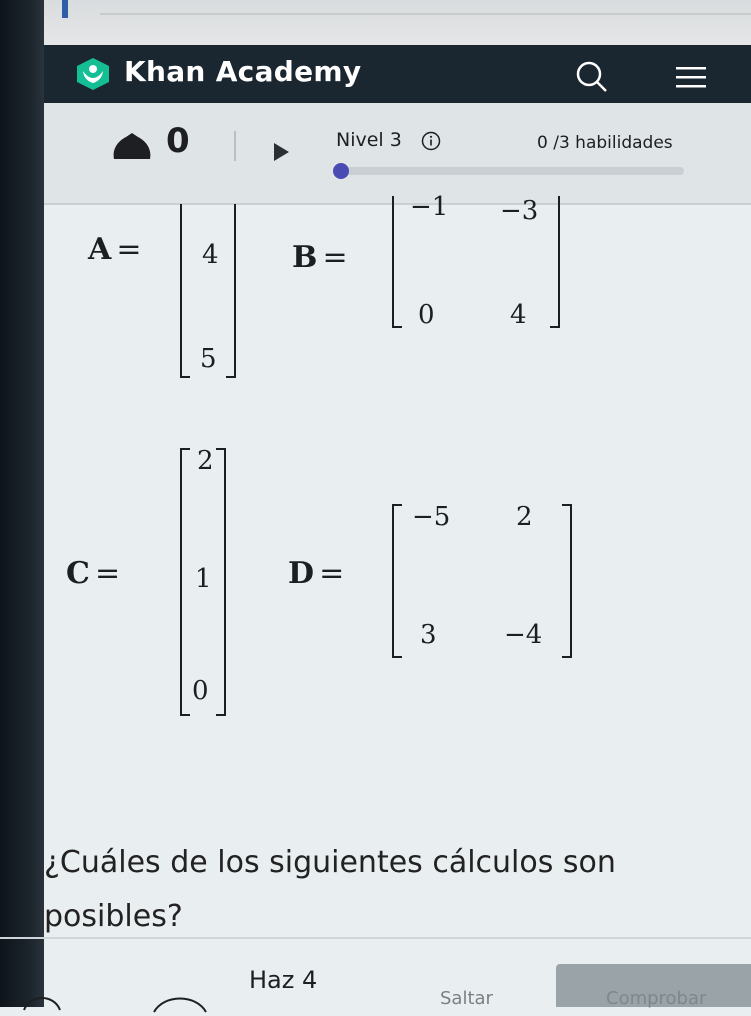  I want to click on brand-title: Khan Academy, so click(242, 71).